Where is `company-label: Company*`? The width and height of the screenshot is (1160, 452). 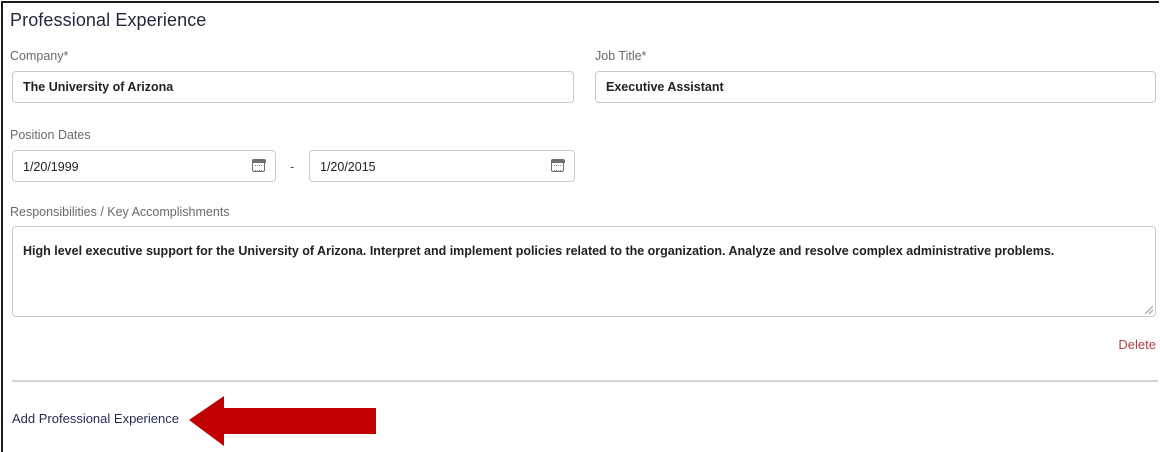
company-label: Company* is located at coordinates (39, 56).